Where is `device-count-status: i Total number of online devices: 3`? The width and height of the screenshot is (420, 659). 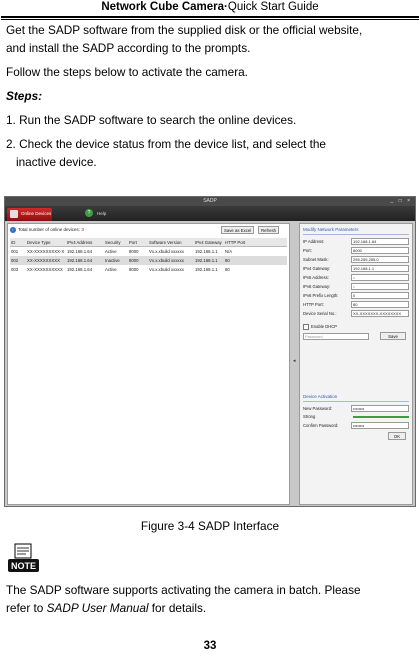
device-count-status: i Total number of online devices: 3 is located at coordinates (47, 230).